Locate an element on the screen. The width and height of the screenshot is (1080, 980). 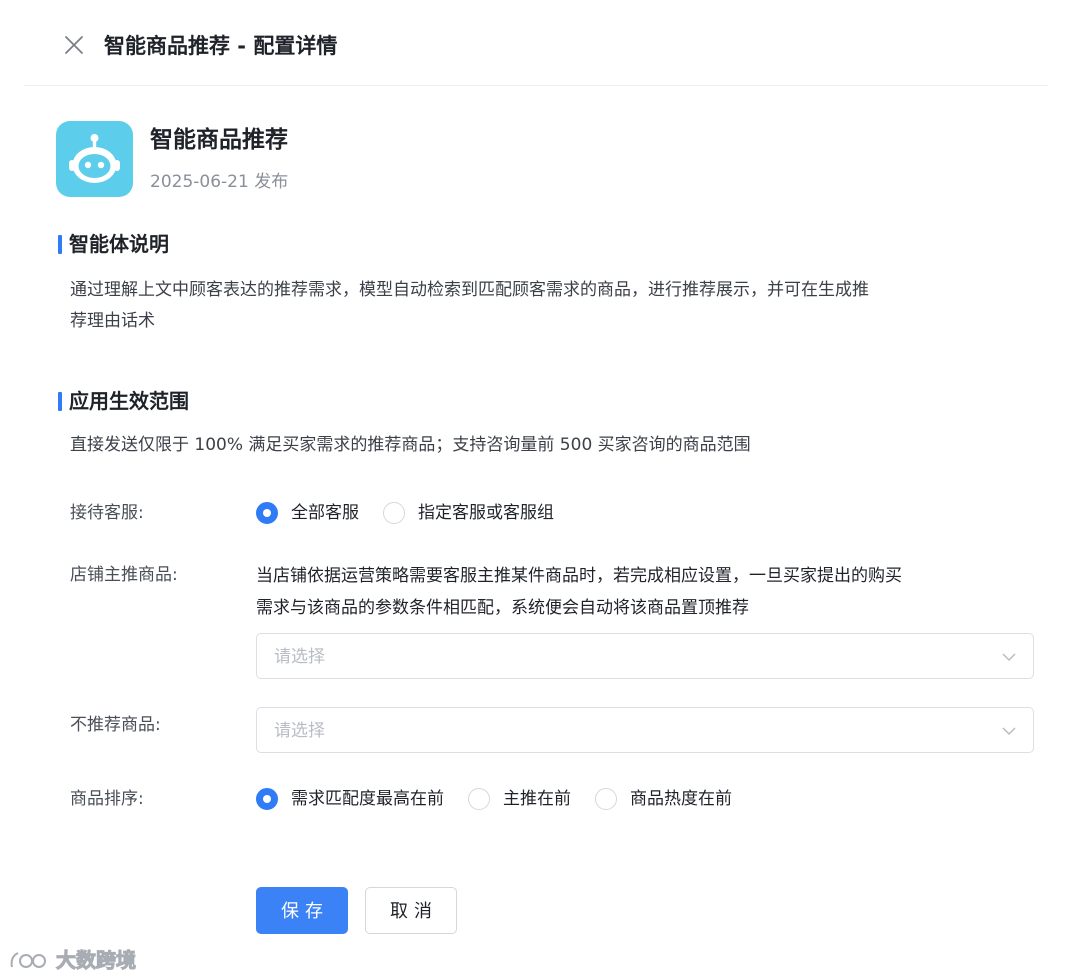
section-title-scope: 应用生效范围 is located at coordinates (123, 401).